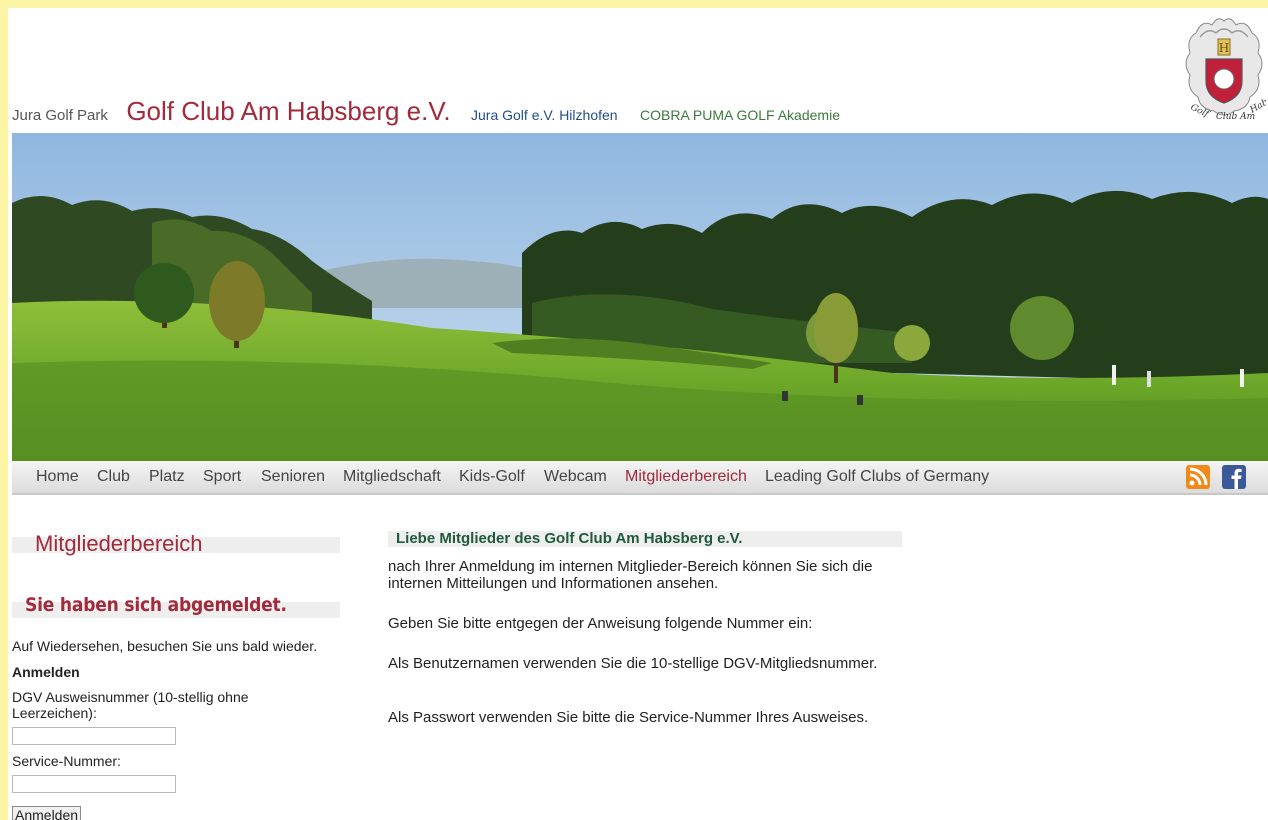 The height and width of the screenshot is (820, 1268). Describe the element at coordinates (740, 115) in the screenshot. I see `akademie-link: COBRA PUMA GOLF Akademie` at that location.